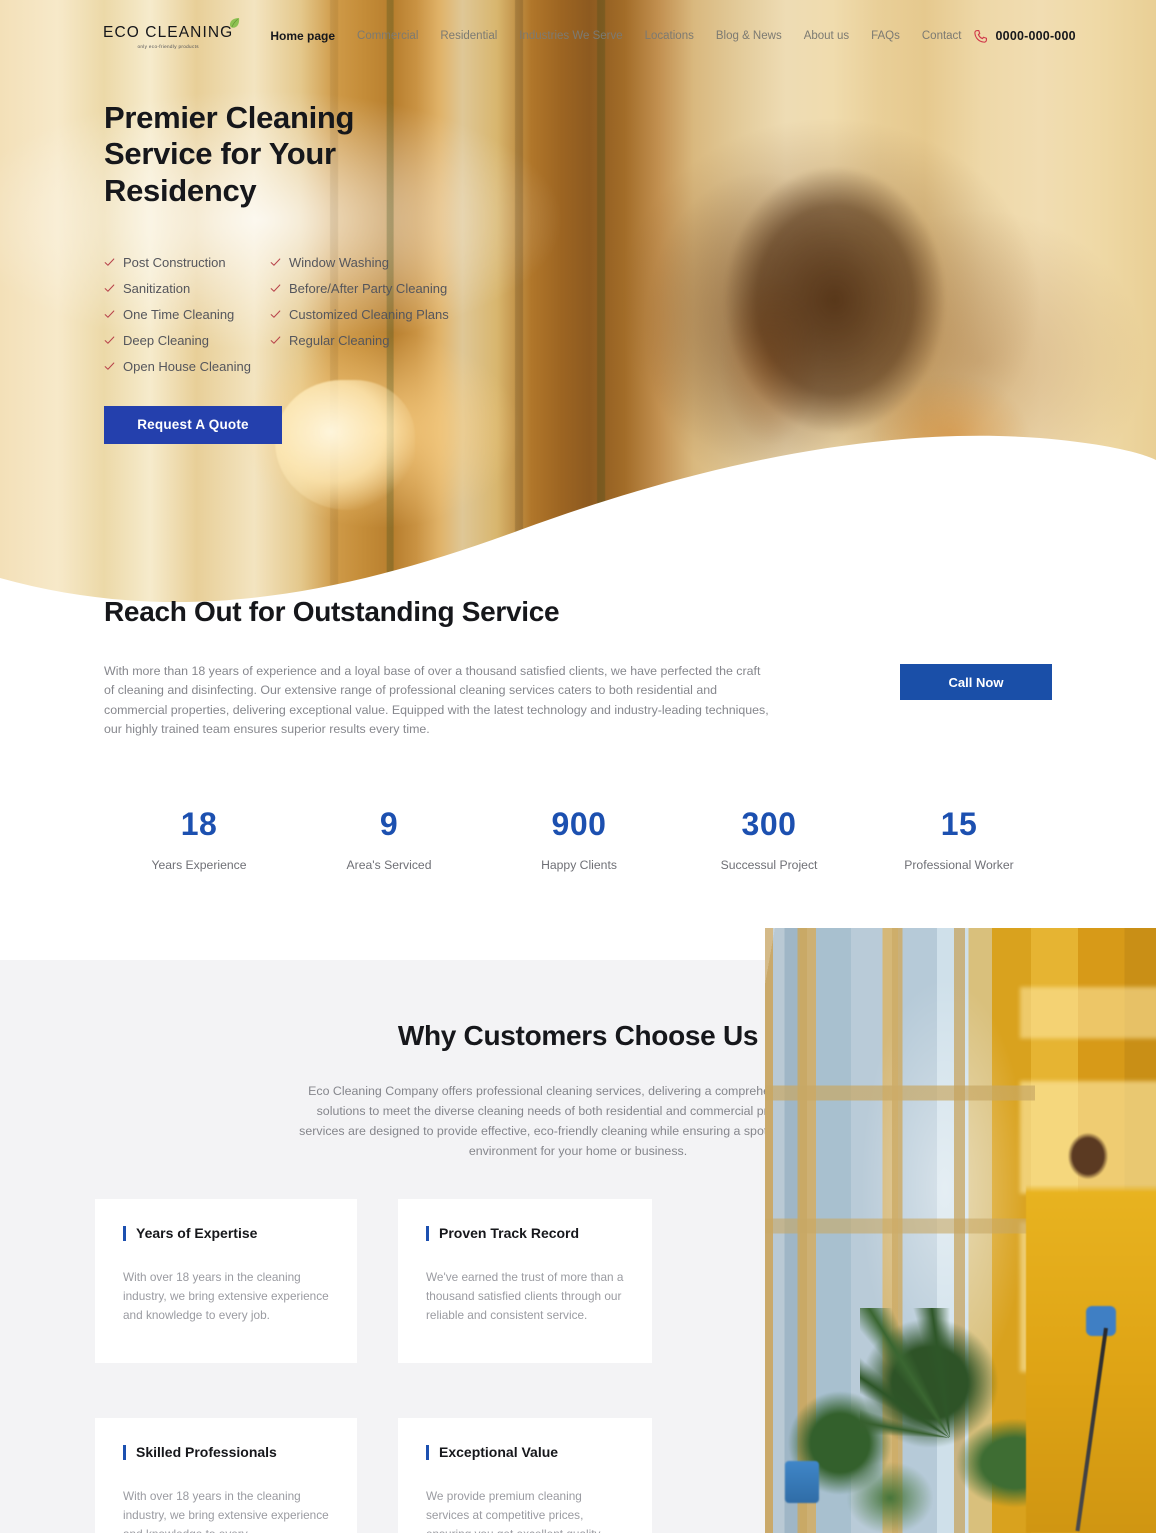  I want to click on feature-card-title-row: Exceptional Value, so click(525, 1452).